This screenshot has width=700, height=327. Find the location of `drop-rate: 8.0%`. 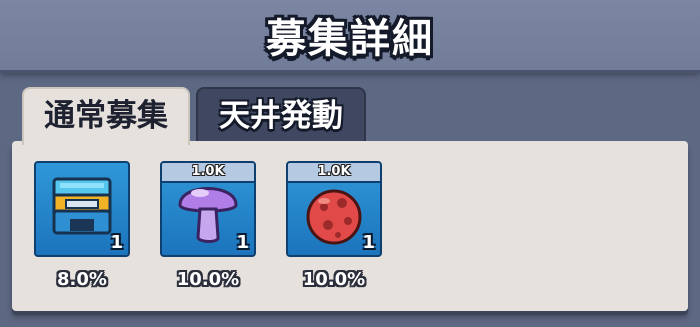

drop-rate: 8.0% is located at coordinates (82, 279).